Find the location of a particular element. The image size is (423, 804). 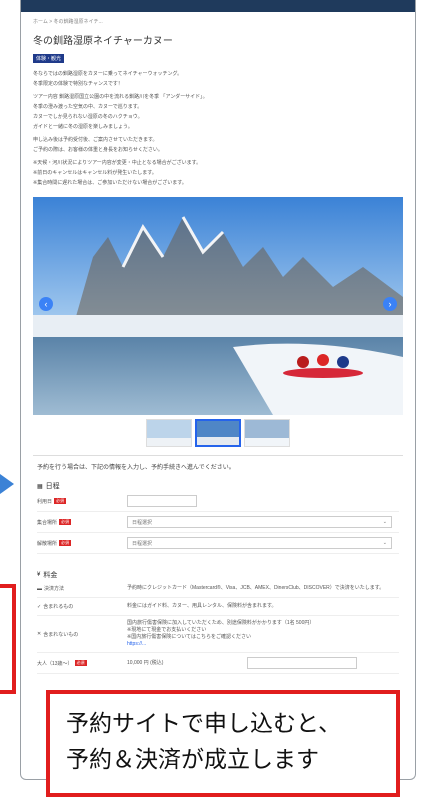

callout-line-2: 予約＆決済が成立します is located at coordinates (192, 760).